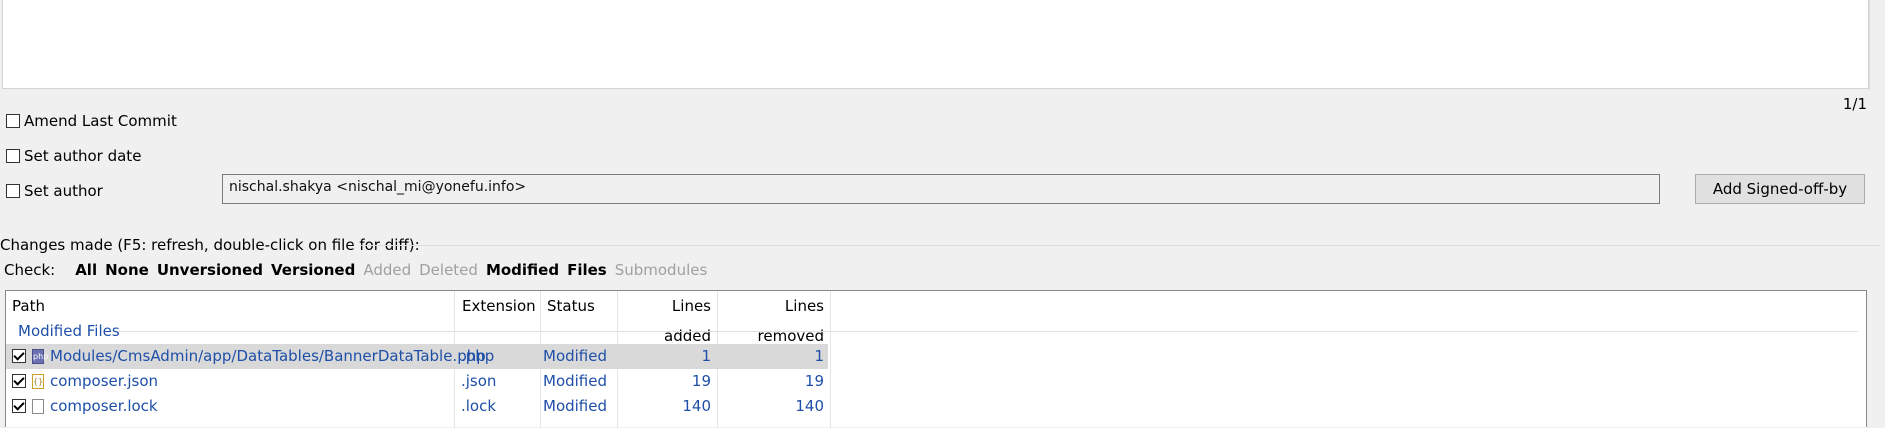 Image resolution: width=1885 pixels, height=428 pixels. I want to click on modified-files-group: Modified Files, so click(69, 331).